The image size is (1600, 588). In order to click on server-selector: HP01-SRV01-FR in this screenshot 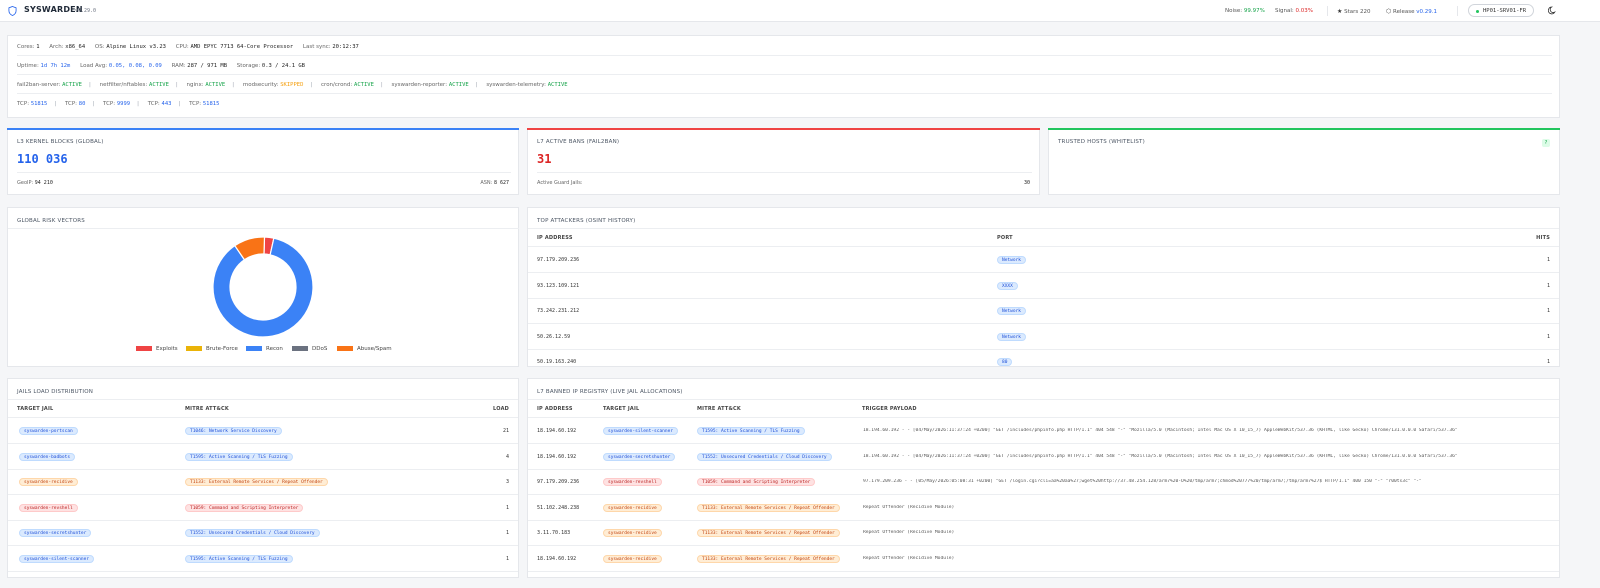, I will do `click(1501, 10)`.